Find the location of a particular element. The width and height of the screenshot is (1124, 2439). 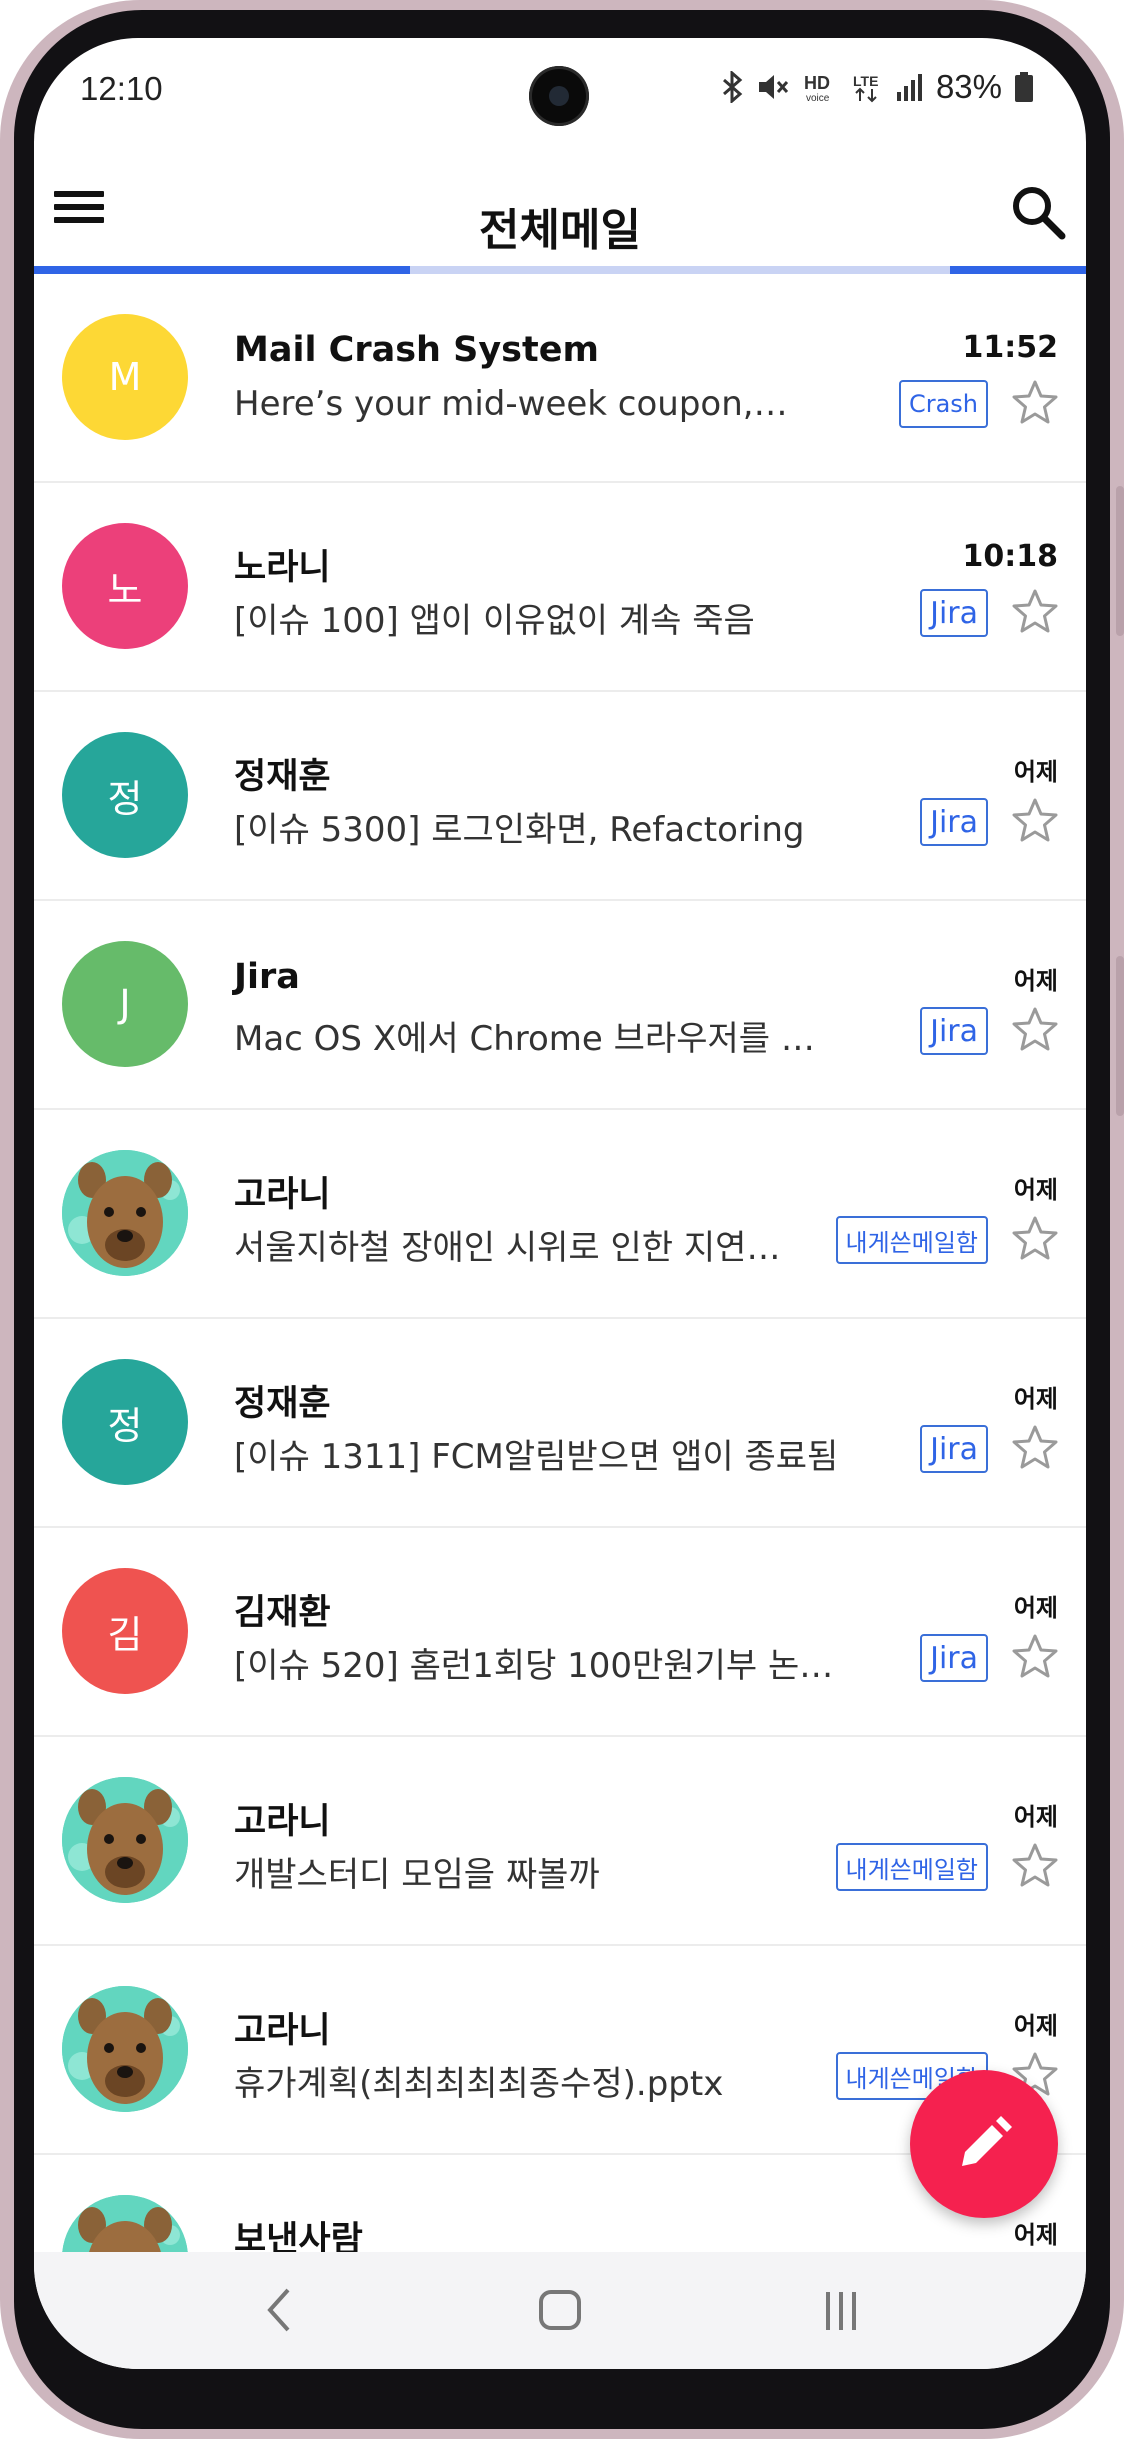

app-bar: 전체메일 is located at coordinates (560, 212).